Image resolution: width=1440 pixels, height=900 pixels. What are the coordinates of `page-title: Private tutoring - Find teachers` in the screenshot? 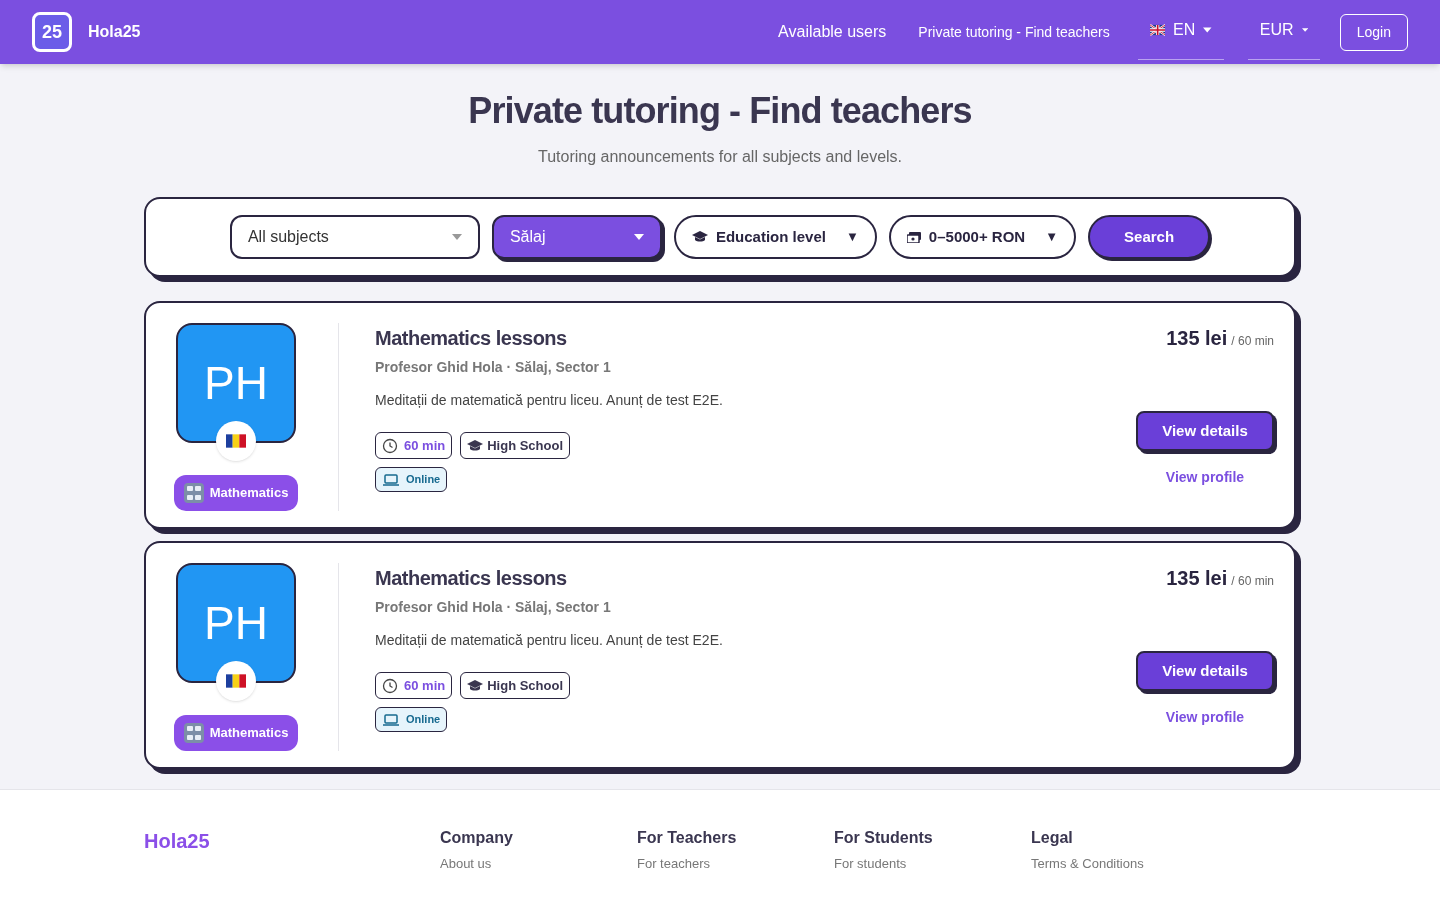 It's located at (720, 111).